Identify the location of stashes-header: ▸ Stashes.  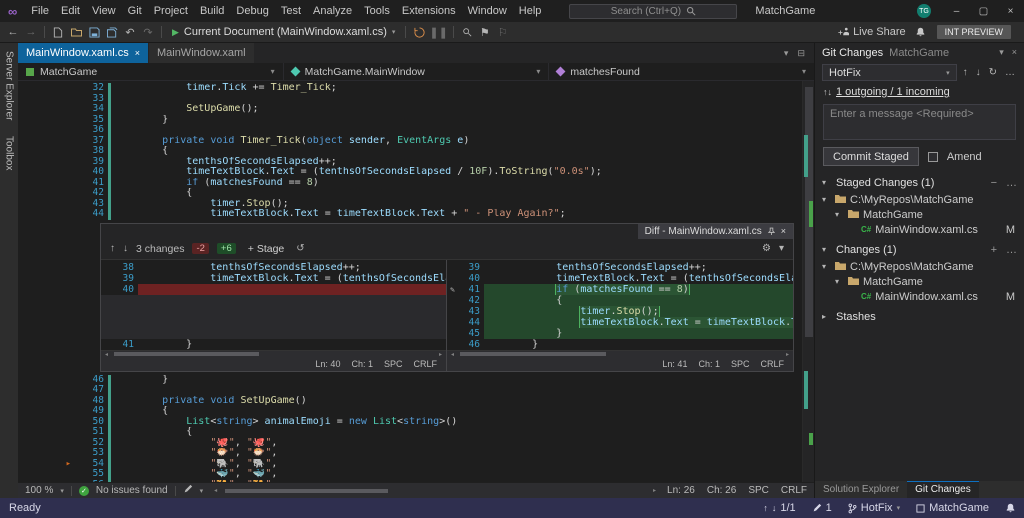
(919, 316).